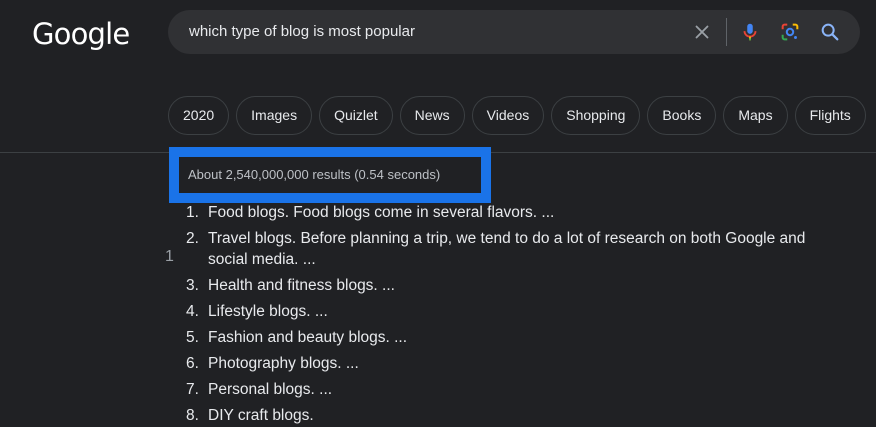  I want to click on chip-books: Books, so click(682, 115).